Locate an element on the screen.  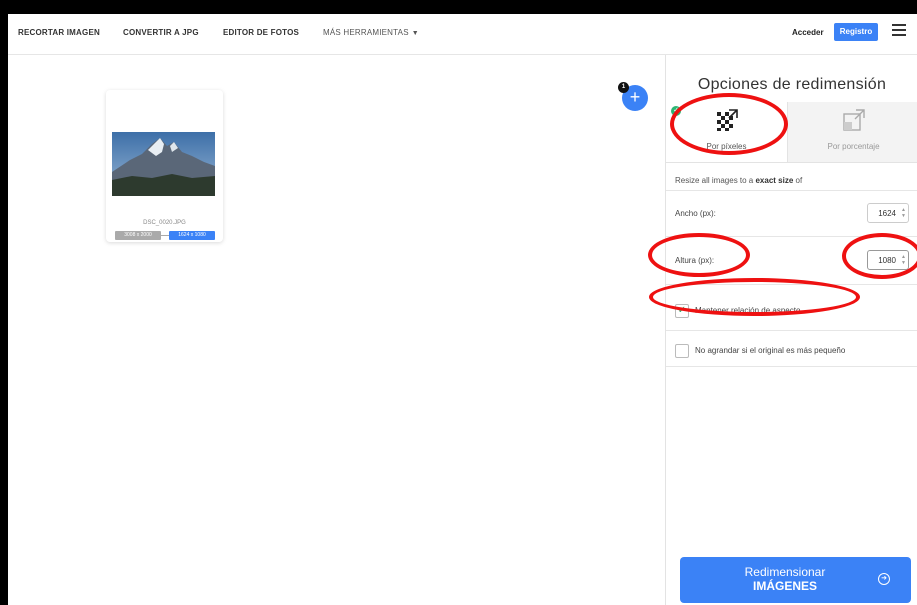
resize-images-button: Redimensionar IMÁGENES ➜ is located at coordinates (795, 580).